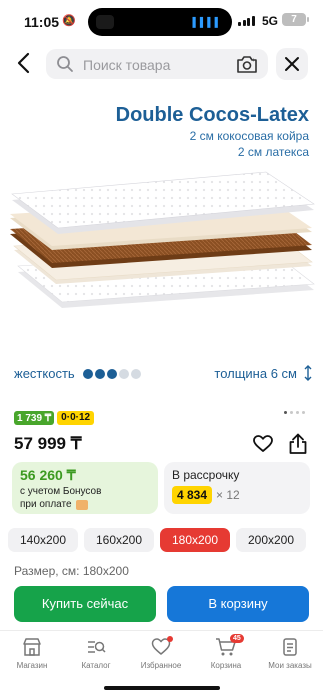 The width and height of the screenshot is (323, 700). What do you see at coordinates (298, 444) in the screenshot?
I see `share-icon` at bounding box center [298, 444].